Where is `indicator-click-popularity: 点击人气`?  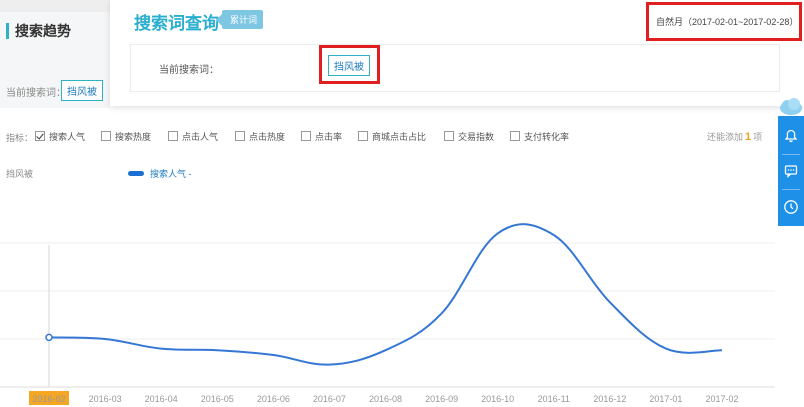 indicator-click-popularity: 点击人气 is located at coordinates (193, 136).